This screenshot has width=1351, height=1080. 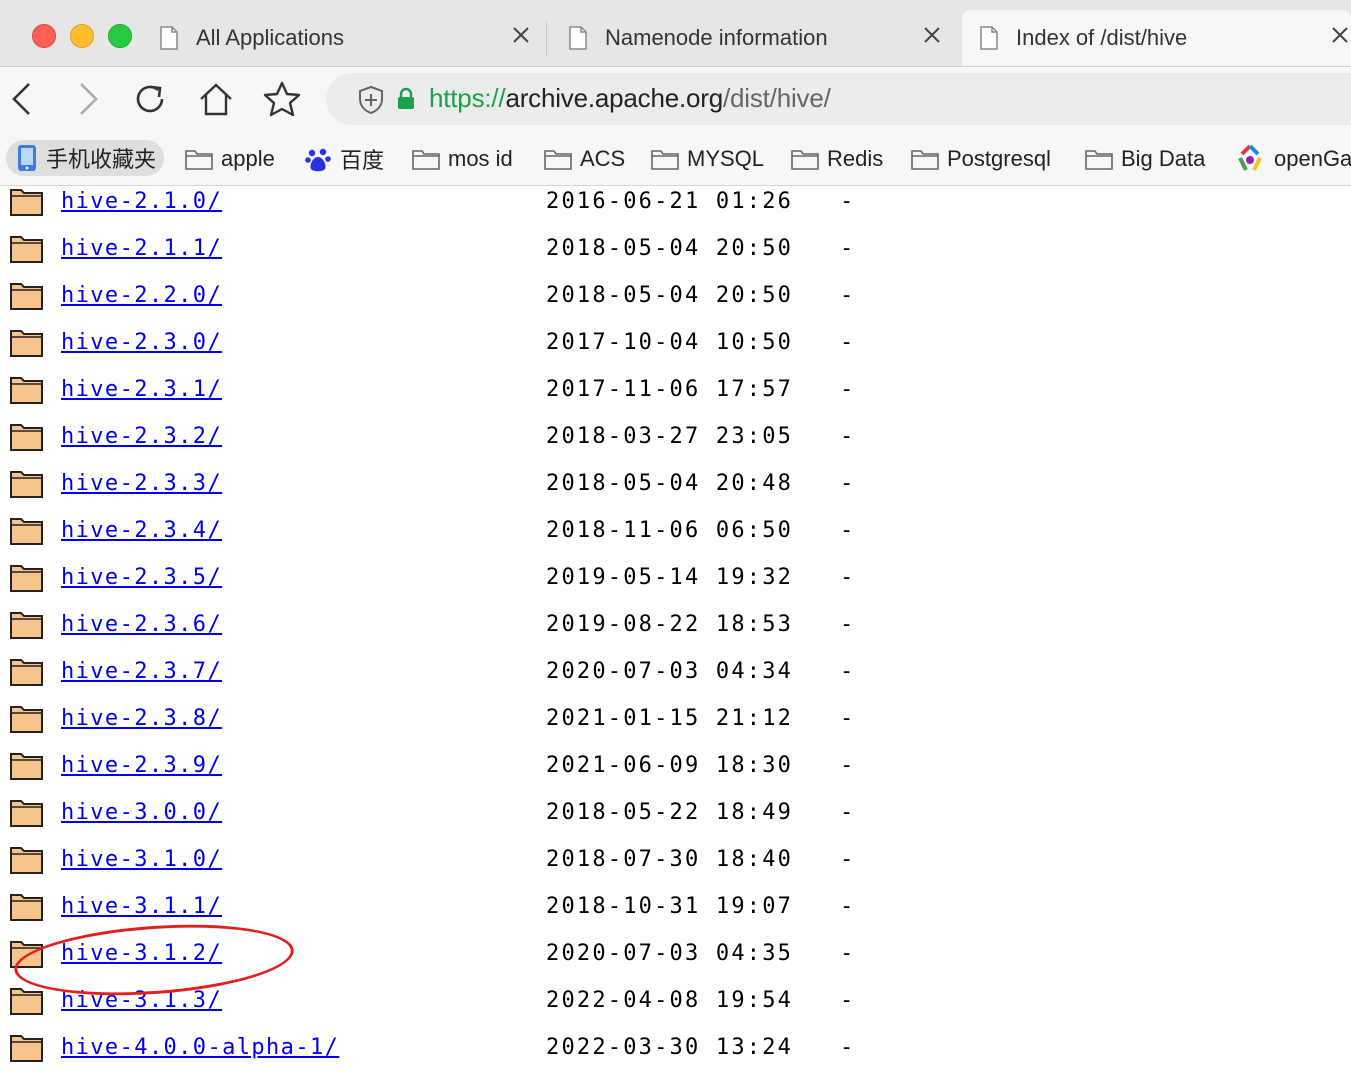 I want to click on directory-link: hive-2.3.2/, so click(x=141, y=436).